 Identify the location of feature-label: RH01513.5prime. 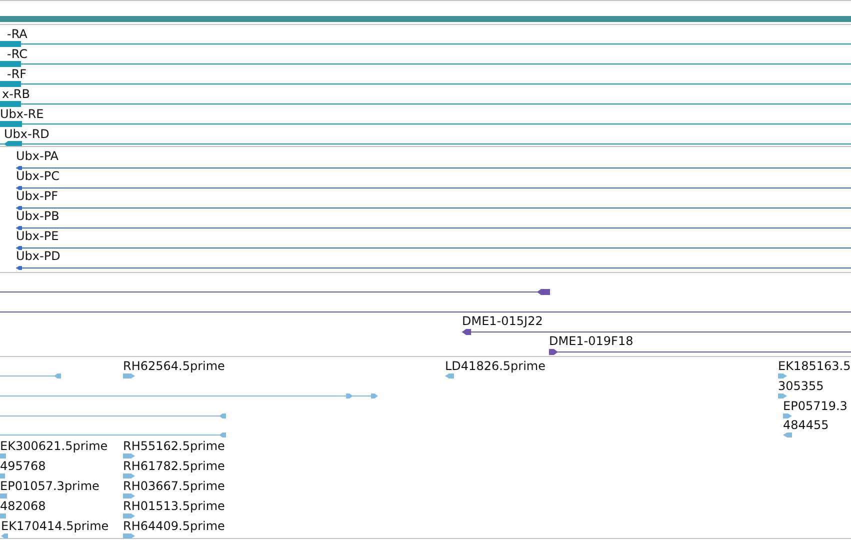
(174, 506).